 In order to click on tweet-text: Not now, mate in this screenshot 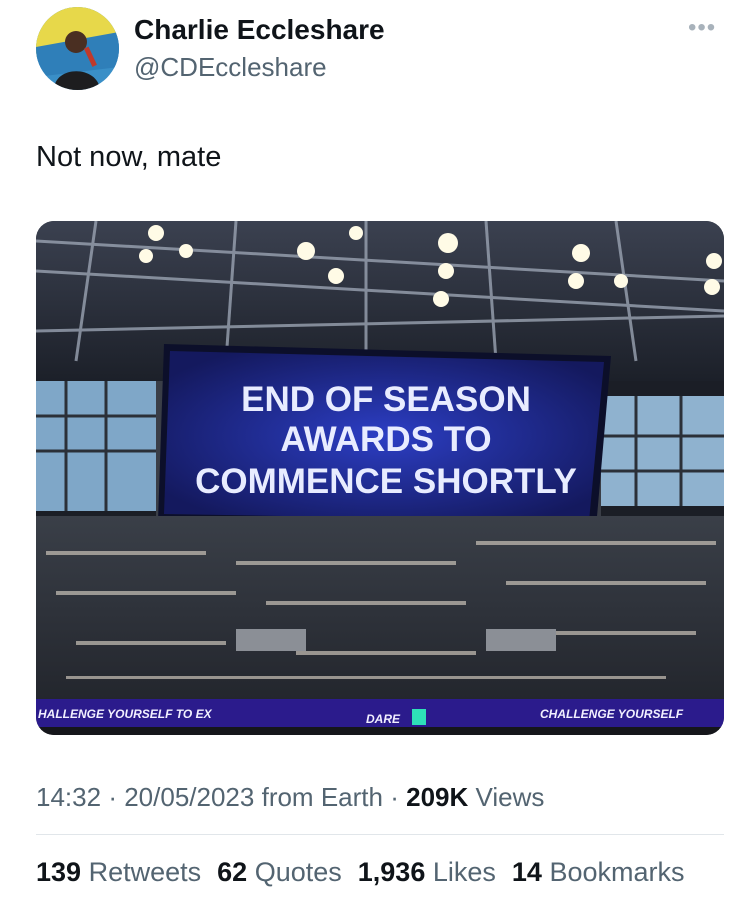, I will do `click(129, 157)`.